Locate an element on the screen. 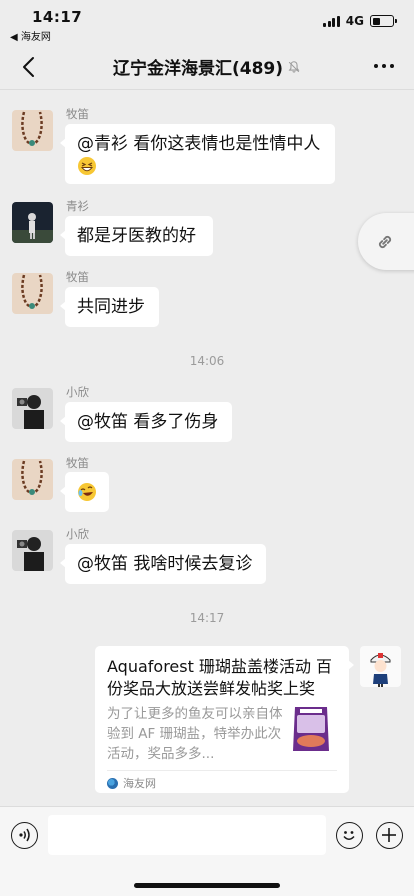 The height and width of the screenshot is (896, 414). link-icon is located at coordinates (385, 241).